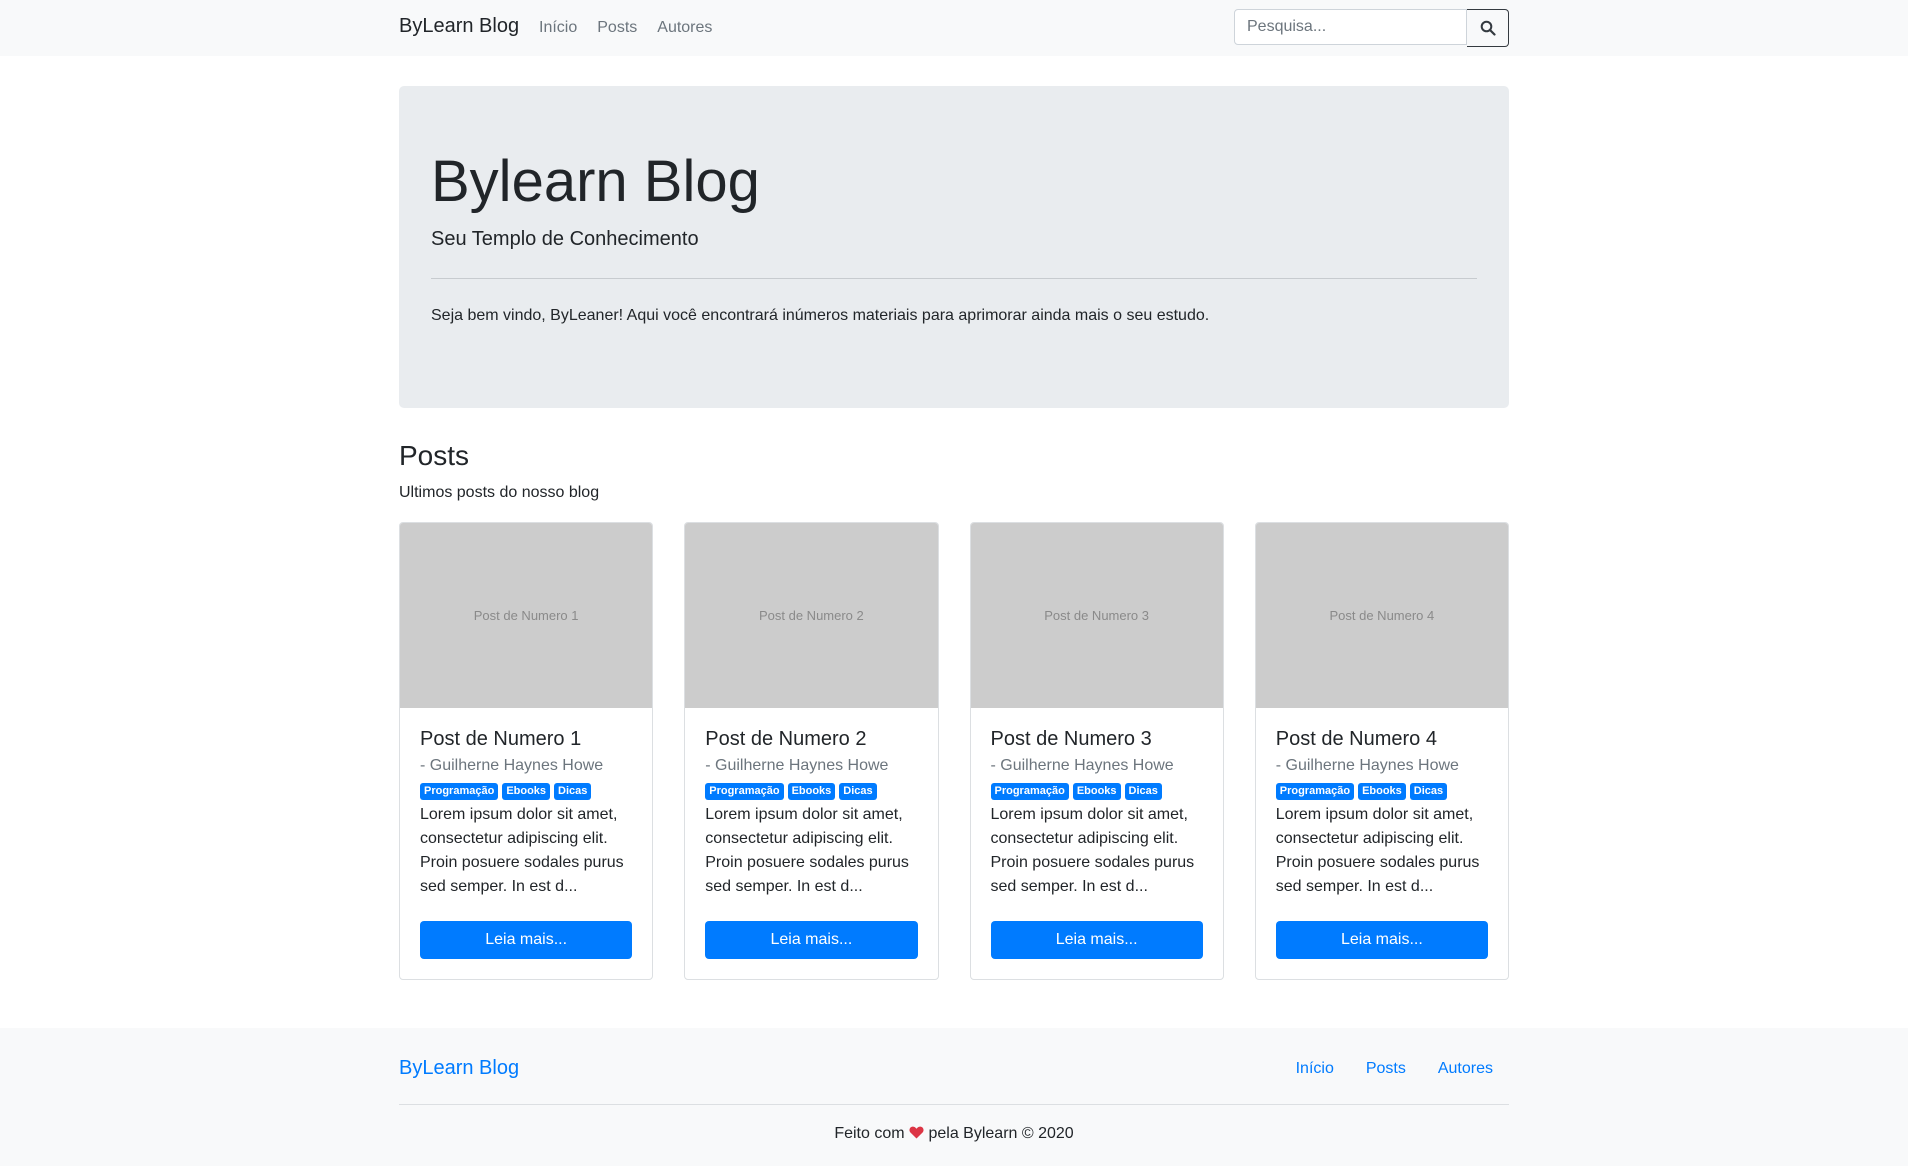 The height and width of the screenshot is (1166, 1908). What do you see at coordinates (565, 239) in the screenshot?
I see `jumbotron-subtitle: Seu Templo de Conhecimento` at bounding box center [565, 239].